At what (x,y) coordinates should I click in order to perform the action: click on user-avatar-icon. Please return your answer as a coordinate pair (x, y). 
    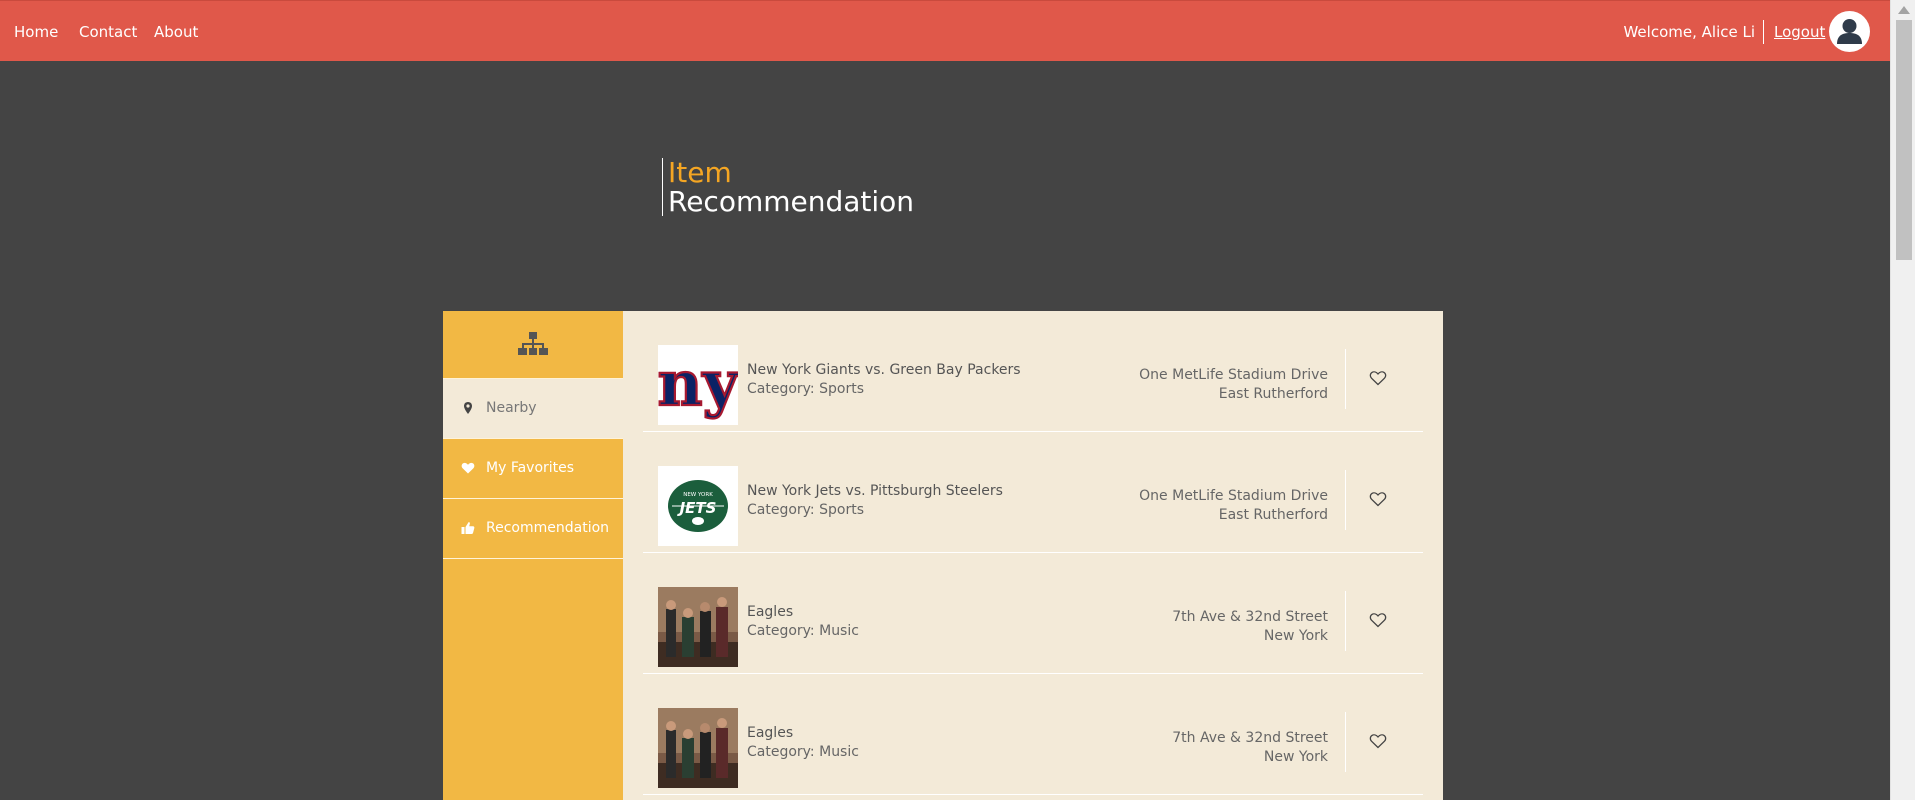
    Looking at the image, I should click on (1849, 31).